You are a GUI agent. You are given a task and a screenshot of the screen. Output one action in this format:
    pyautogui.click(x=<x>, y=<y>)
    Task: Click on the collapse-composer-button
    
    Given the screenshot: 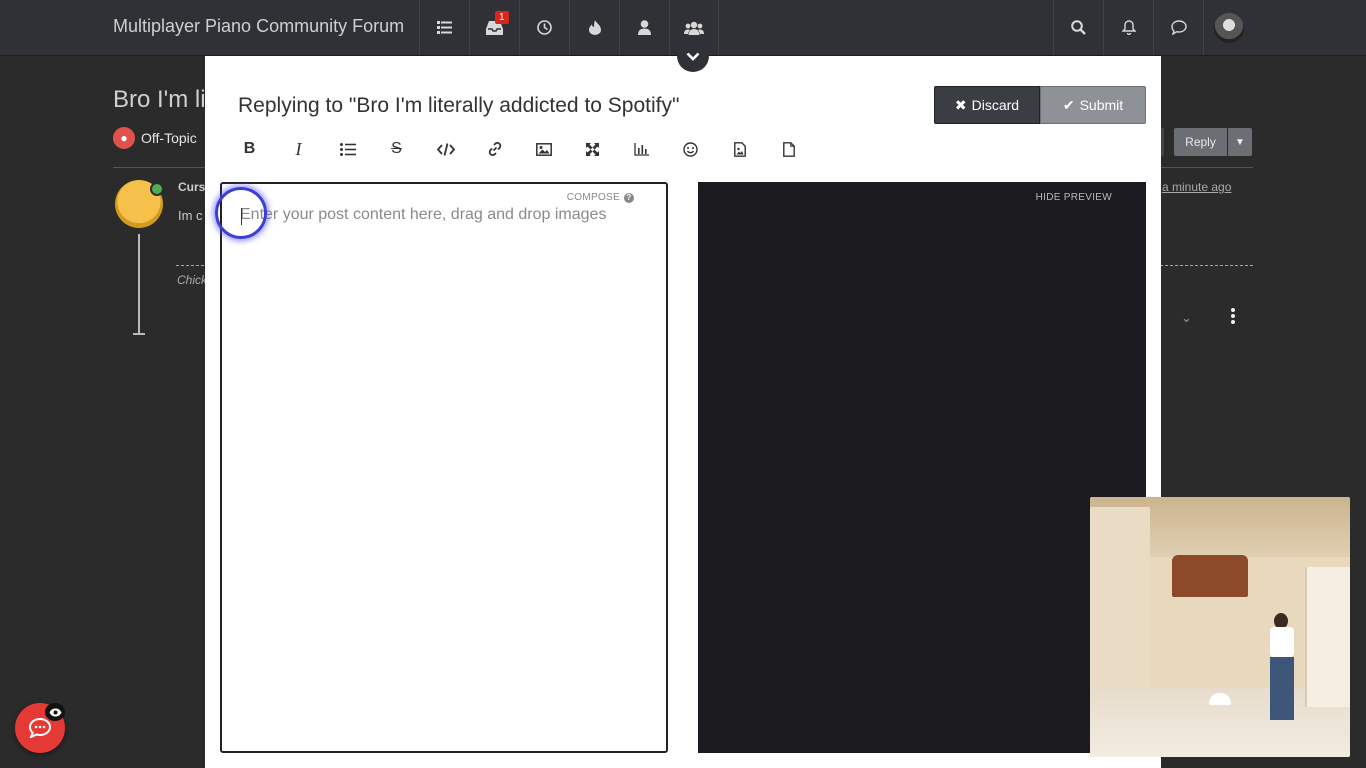 What is the action you would take?
    pyautogui.click(x=693, y=56)
    